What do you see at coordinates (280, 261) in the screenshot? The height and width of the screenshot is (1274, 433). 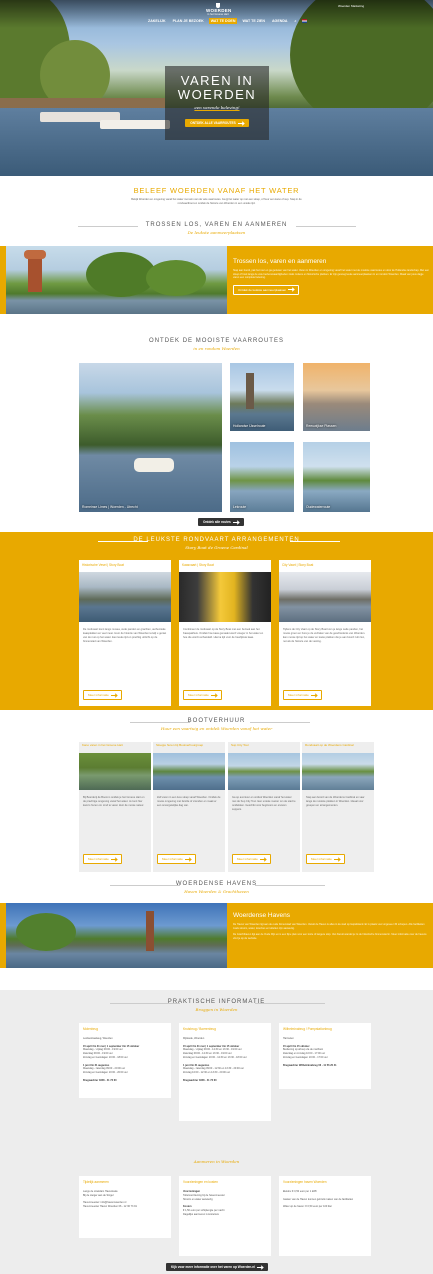 I see `feature-title: Trossen los, varen en aanmeren` at bounding box center [280, 261].